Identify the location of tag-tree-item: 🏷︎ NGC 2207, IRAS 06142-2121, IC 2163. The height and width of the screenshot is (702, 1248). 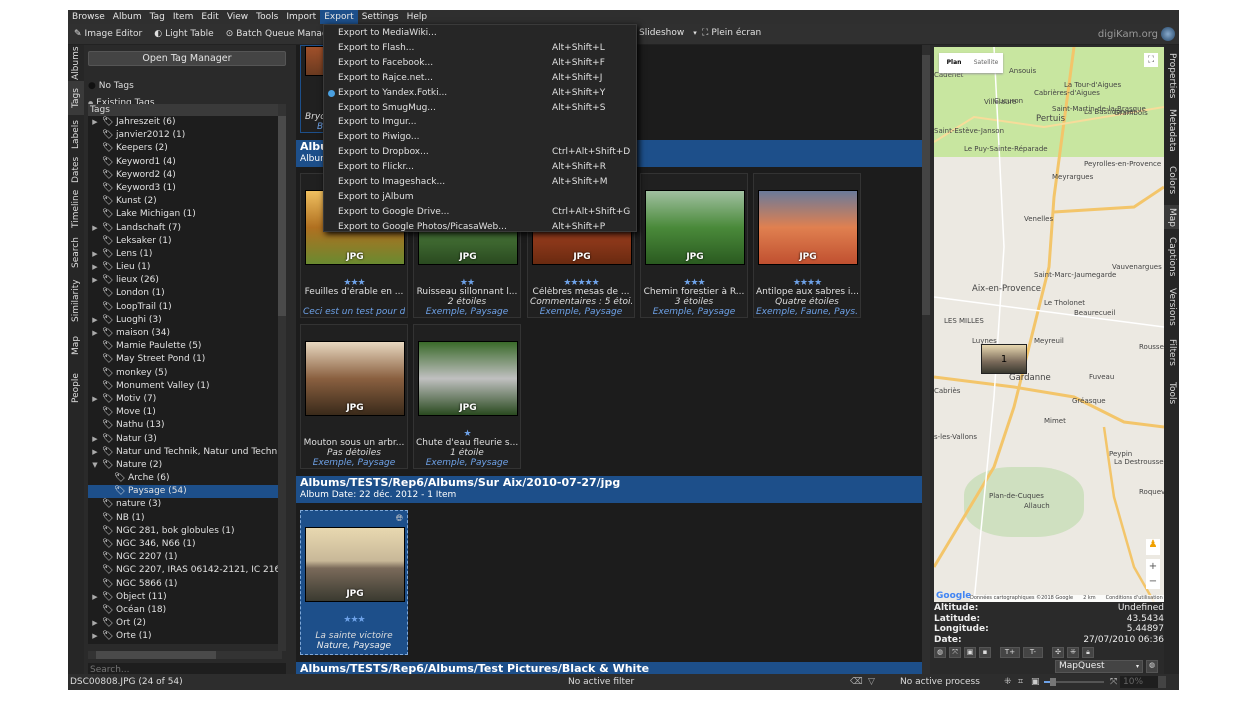
(185, 570).